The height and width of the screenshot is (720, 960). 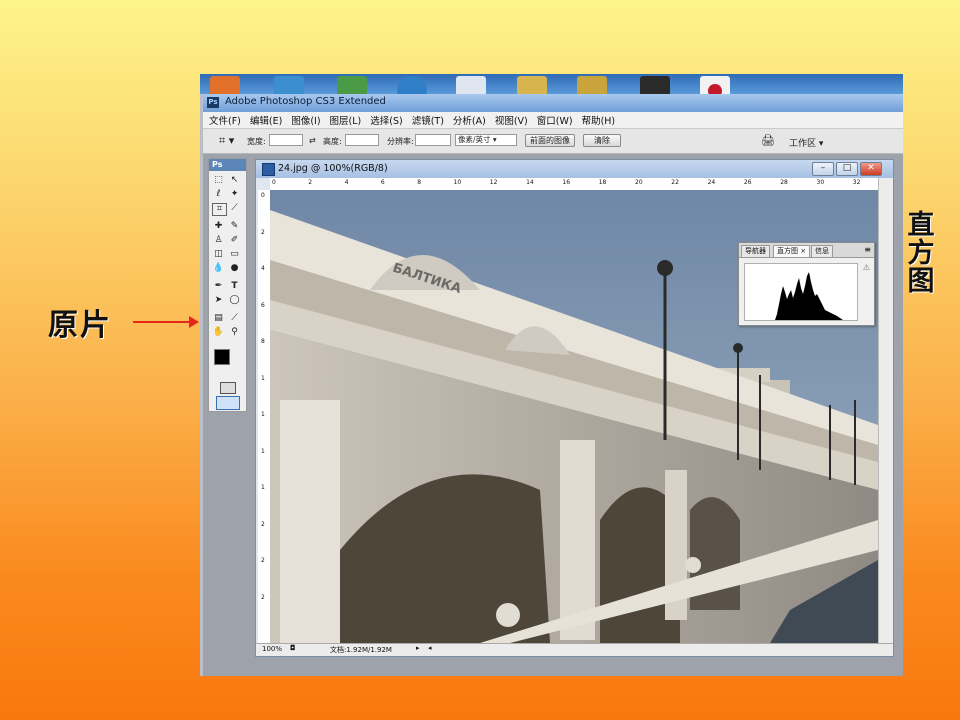 I want to click on histogram-graph, so click(x=801, y=292).